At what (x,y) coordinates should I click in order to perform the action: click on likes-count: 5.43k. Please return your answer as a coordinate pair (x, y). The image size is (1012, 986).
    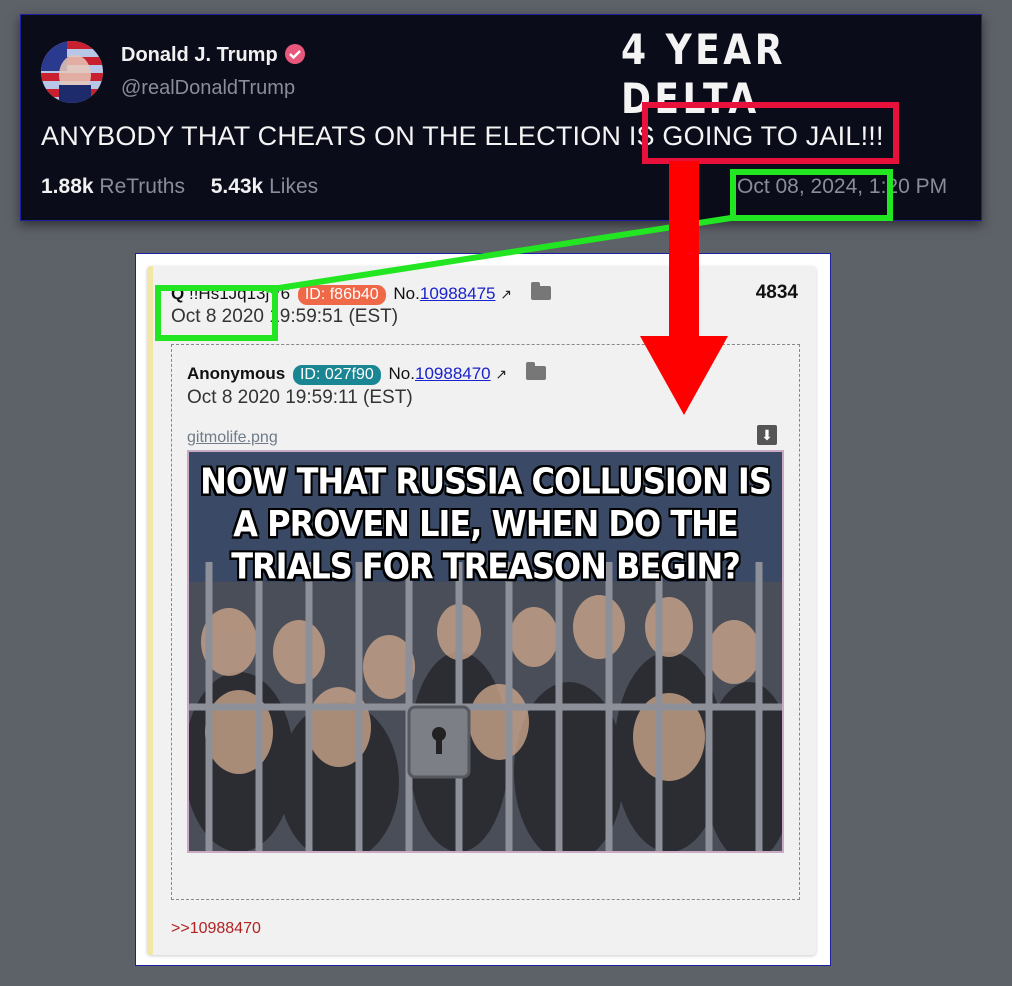
    Looking at the image, I should click on (237, 186).